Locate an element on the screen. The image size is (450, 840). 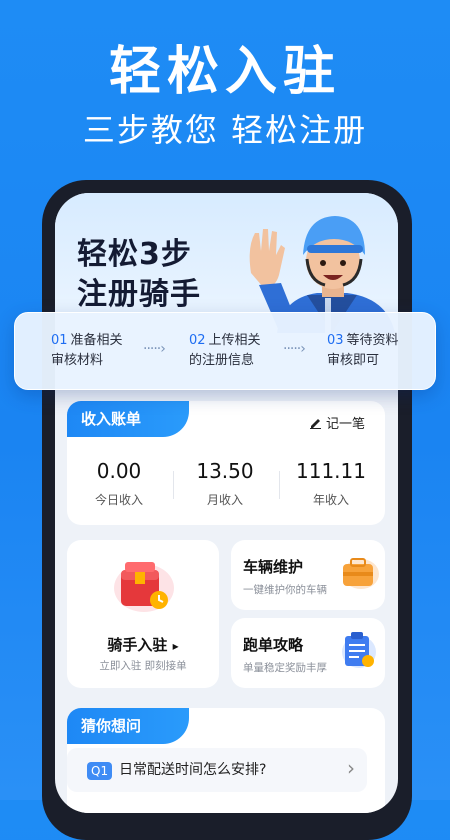
vehicle-title: 车辆维护 is located at coordinates (273, 567).